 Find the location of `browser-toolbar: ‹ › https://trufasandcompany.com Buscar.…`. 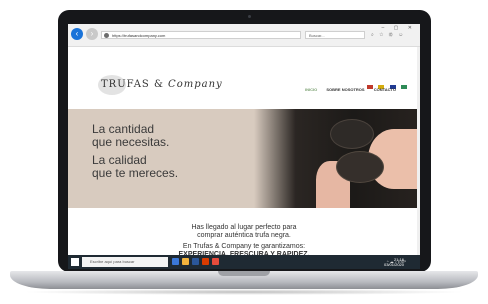

browser-toolbar: ‹ › https://trufasandcompany.com Buscar.… is located at coordinates (244, 35).